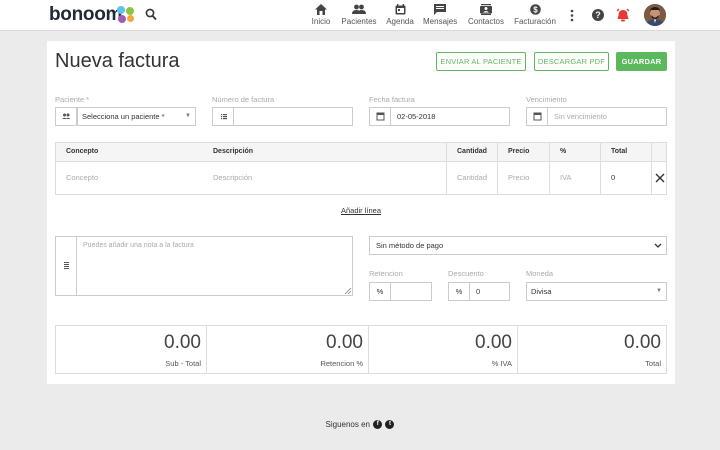 The height and width of the screenshot is (450, 720). I want to click on footer: Siguenos en f t, so click(360, 425).